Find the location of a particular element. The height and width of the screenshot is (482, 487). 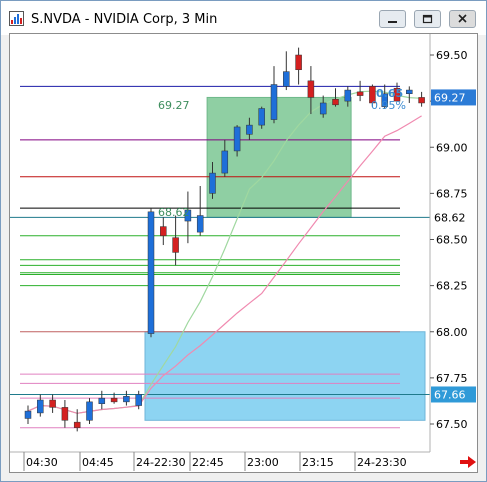

minimize-icon is located at coordinates (392, 22).